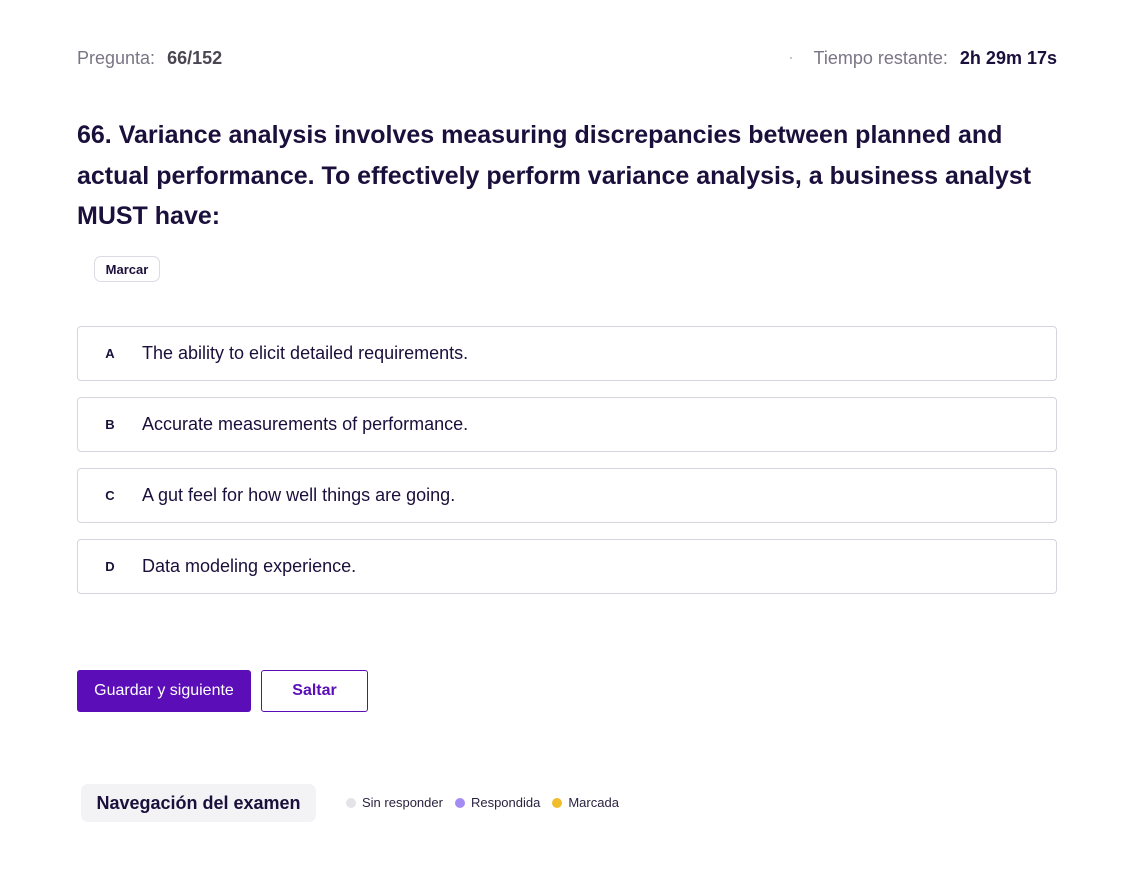  I want to click on legend-answered: Respondida, so click(497, 802).